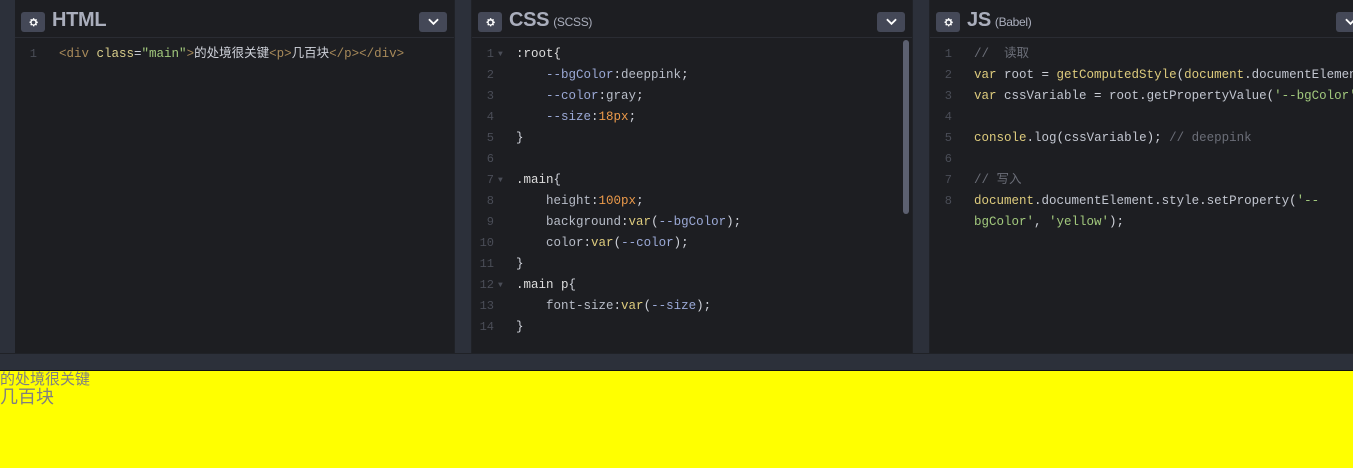  I want to click on code-token: setProperty, so click(1248, 201).